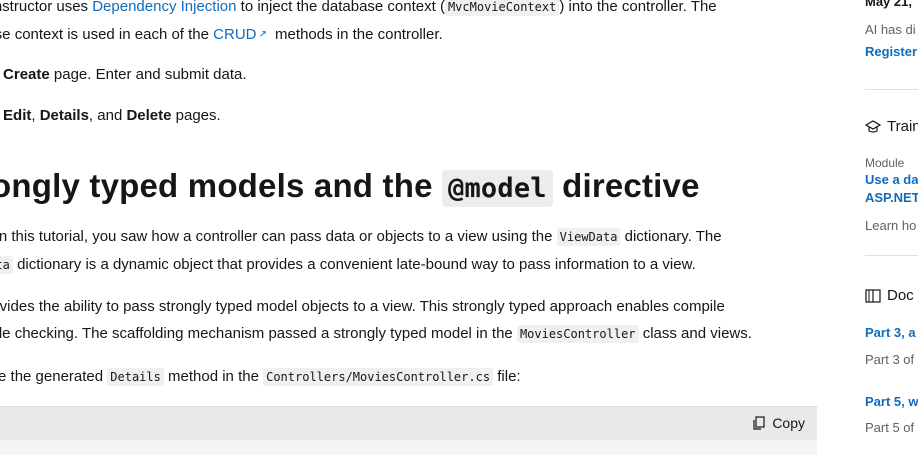  Describe the element at coordinates (891, 225) in the screenshot. I see `module-description: Learn ho` at that location.